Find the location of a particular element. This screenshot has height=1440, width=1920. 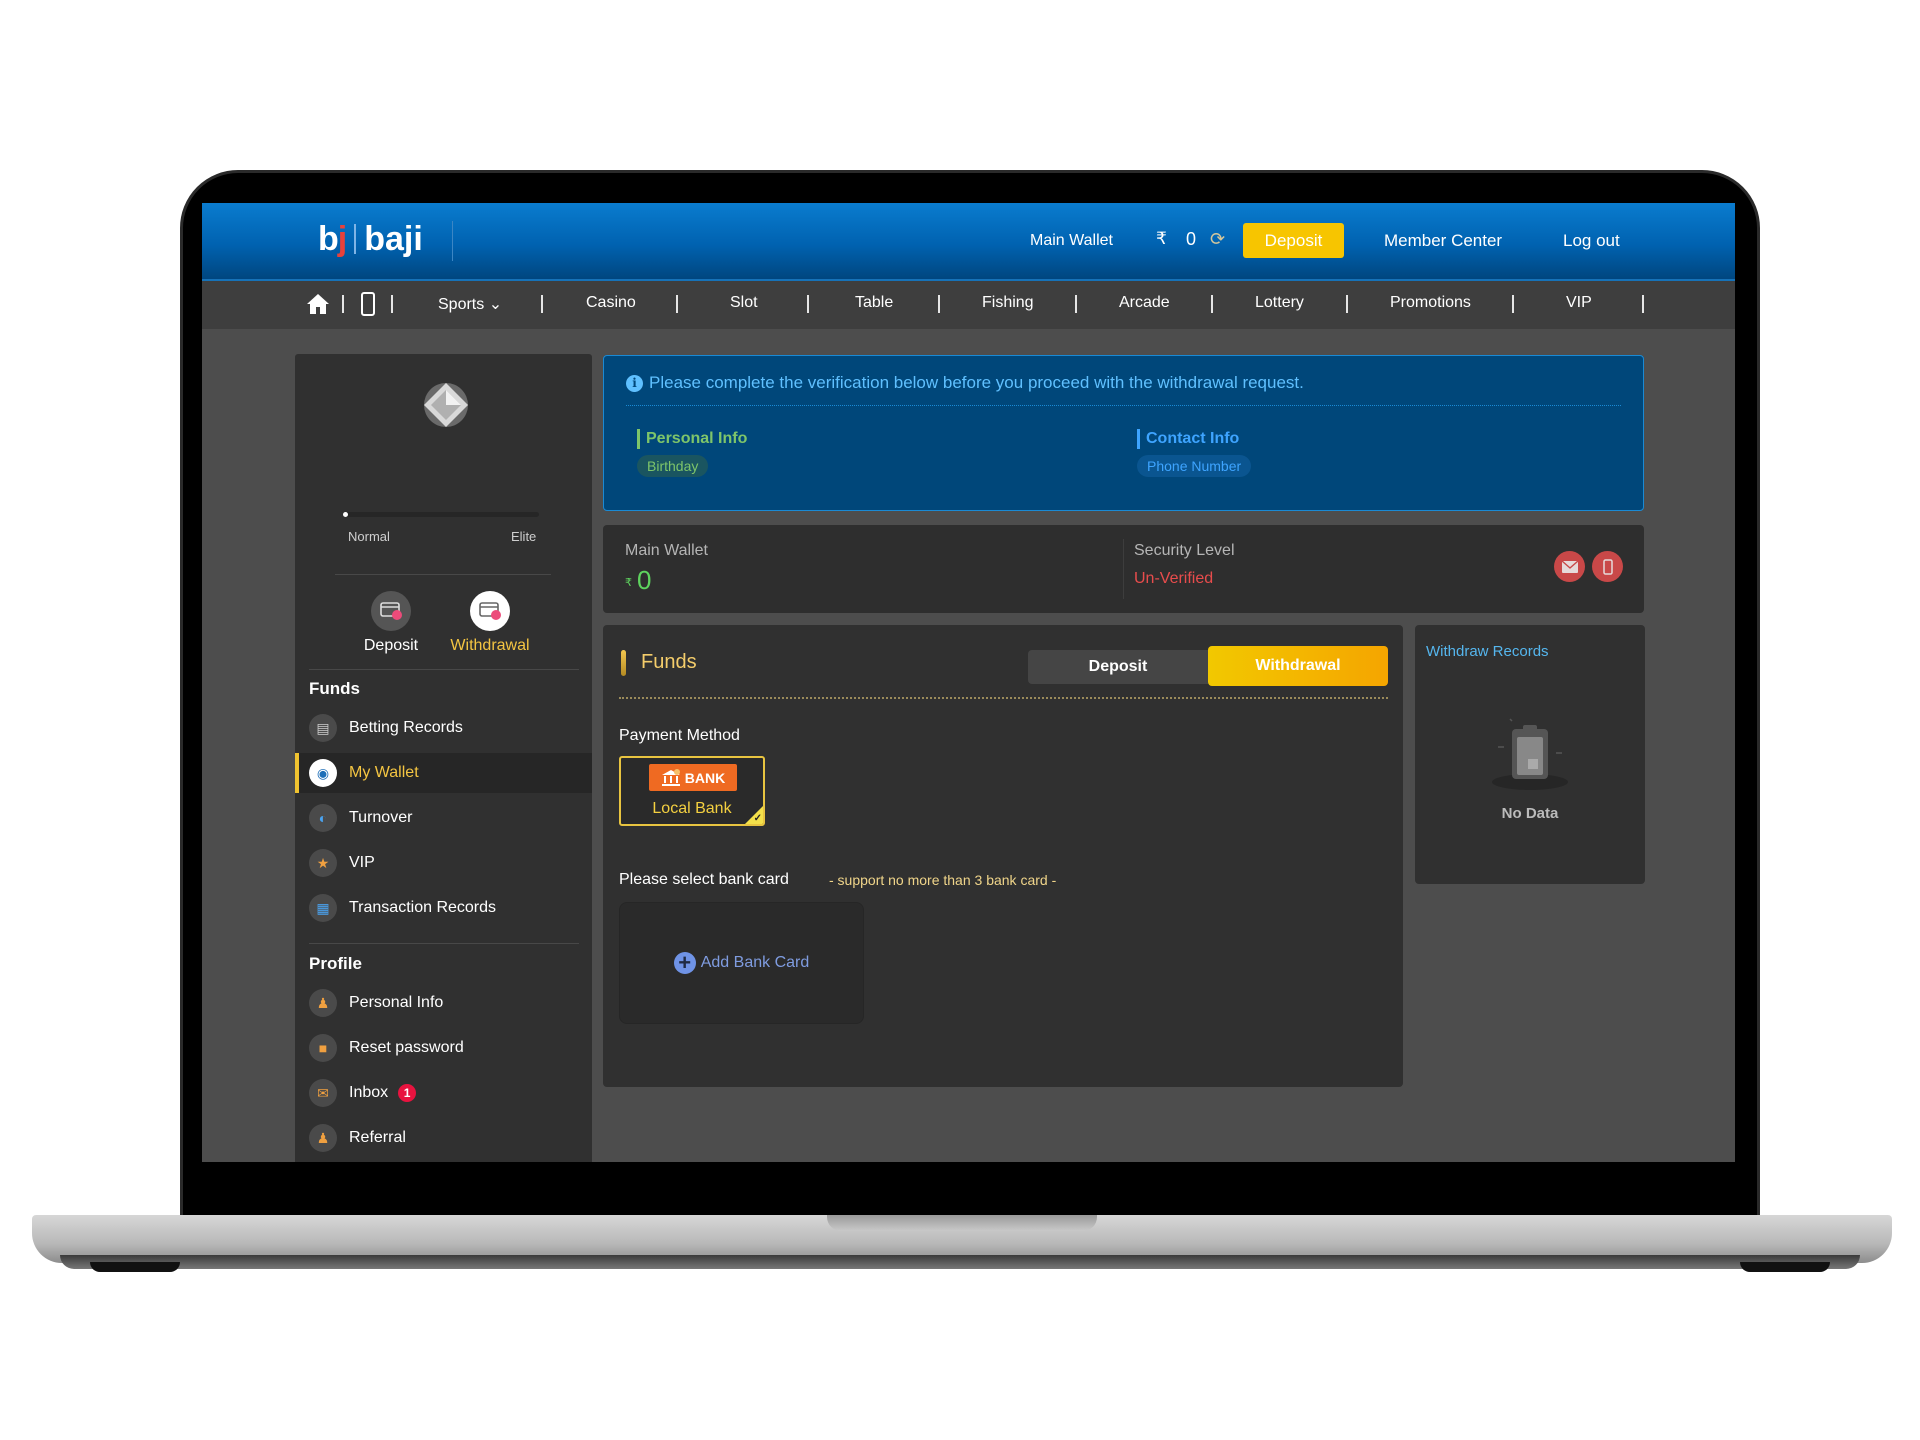

currency-symbol: ₹ is located at coordinates (1161, 238).